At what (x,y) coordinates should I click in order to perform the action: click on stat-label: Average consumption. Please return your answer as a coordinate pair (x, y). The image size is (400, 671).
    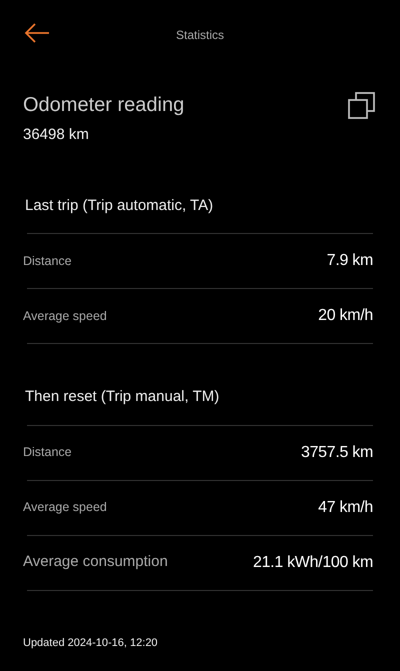
    Looking at the image, I should click on (95, 562).